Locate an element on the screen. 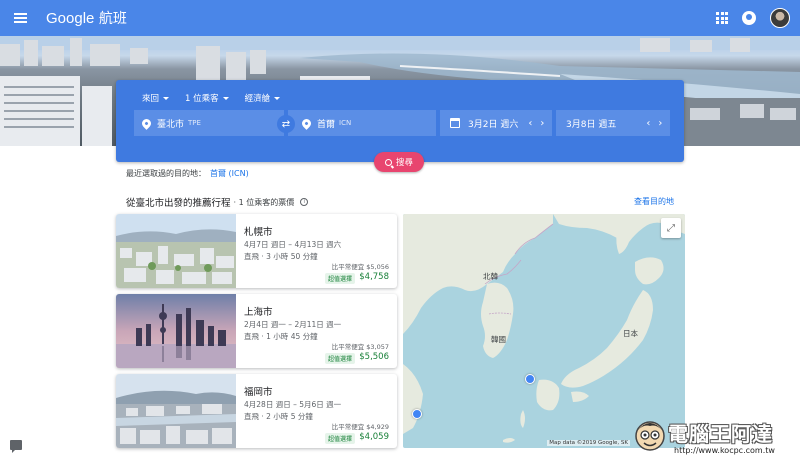 This screenshot has height=465, width=800. search-icon is located at coordinates (388, 162).